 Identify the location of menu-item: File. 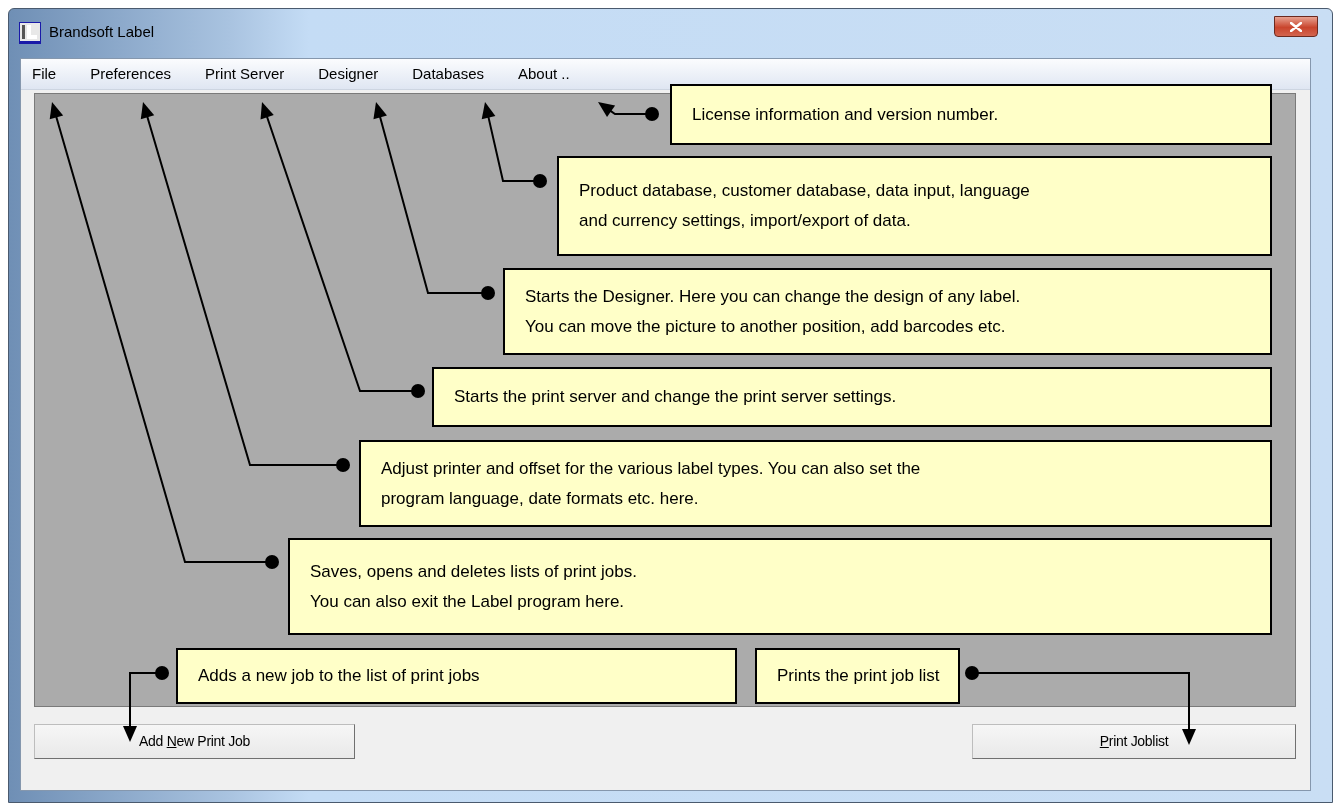
(44, 74).